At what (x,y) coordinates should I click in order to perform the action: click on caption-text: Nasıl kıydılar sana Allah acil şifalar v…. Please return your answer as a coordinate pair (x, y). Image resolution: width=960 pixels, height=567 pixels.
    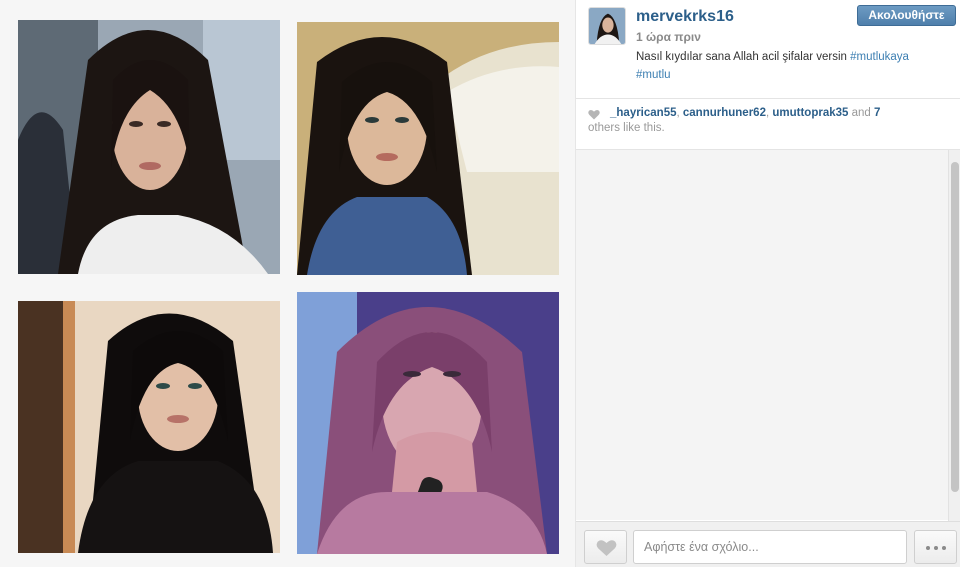
    Looking at the image, I should click on (743, 57).